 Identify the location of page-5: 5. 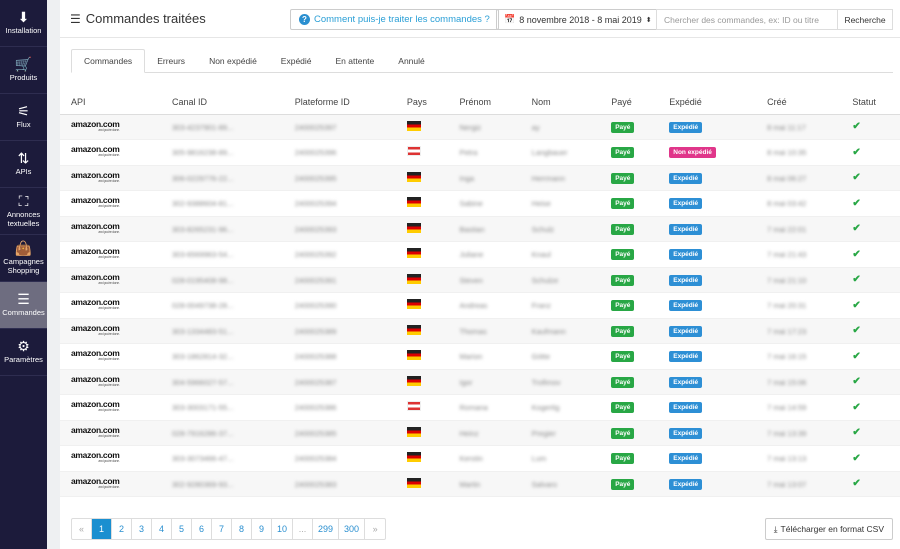
(182, 529).